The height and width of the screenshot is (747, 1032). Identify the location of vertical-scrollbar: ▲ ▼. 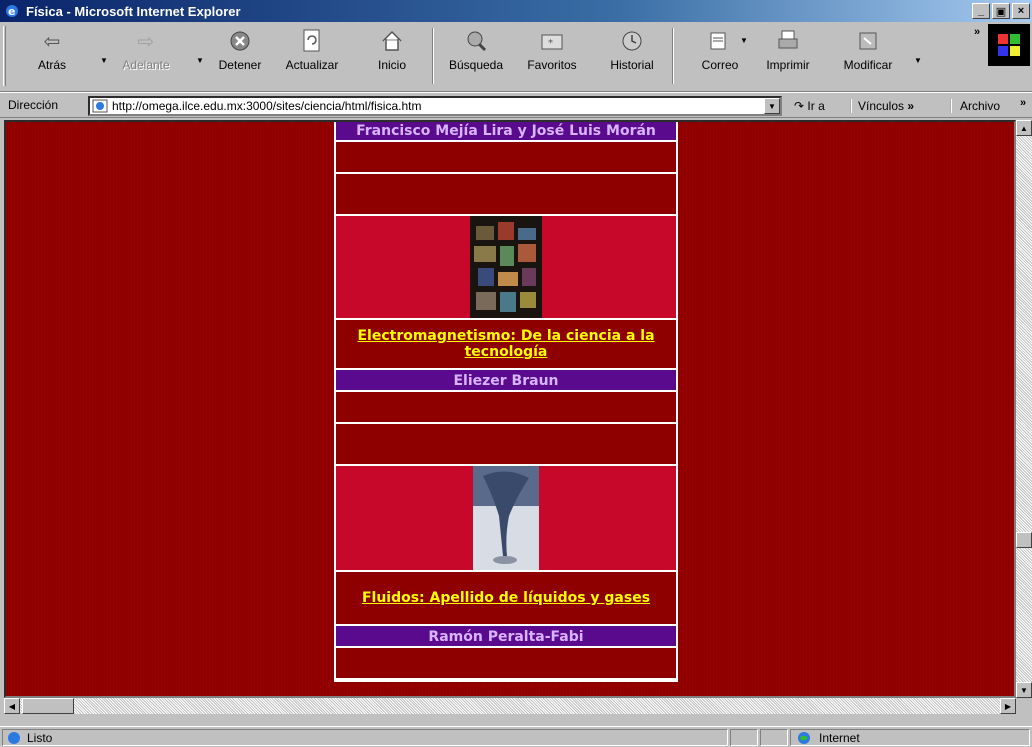
(1024, 409).